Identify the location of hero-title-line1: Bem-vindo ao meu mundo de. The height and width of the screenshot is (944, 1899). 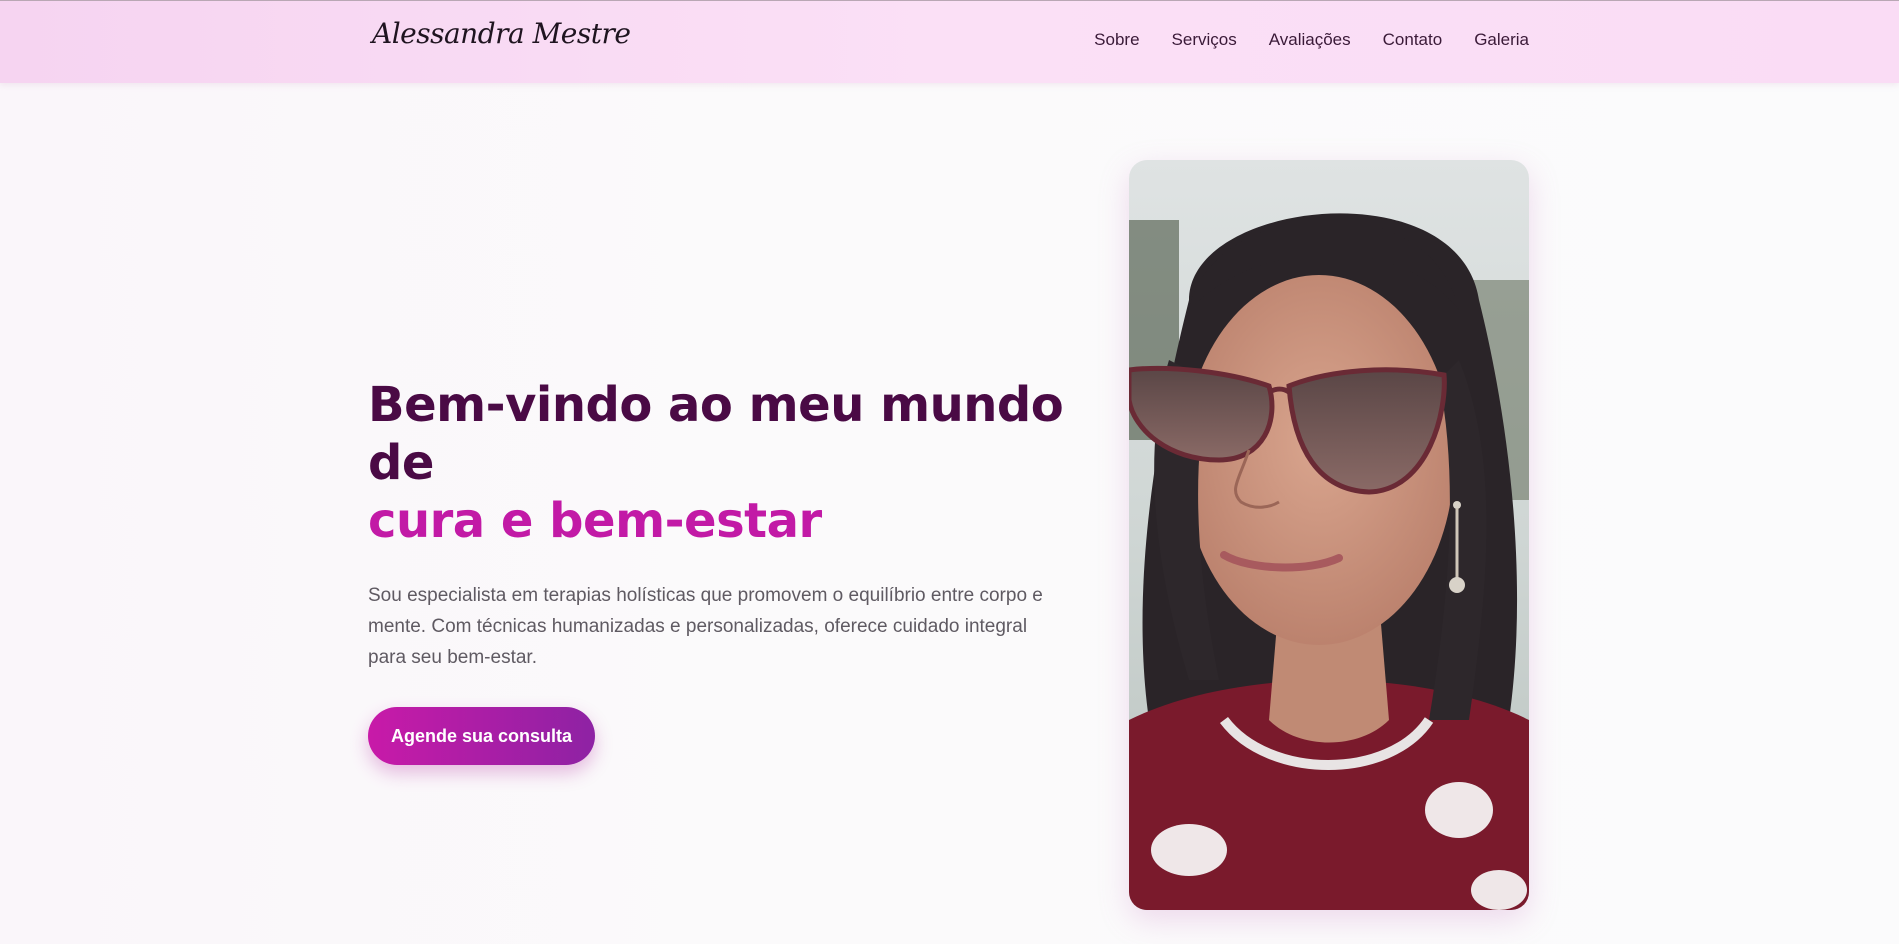
(716, 434).